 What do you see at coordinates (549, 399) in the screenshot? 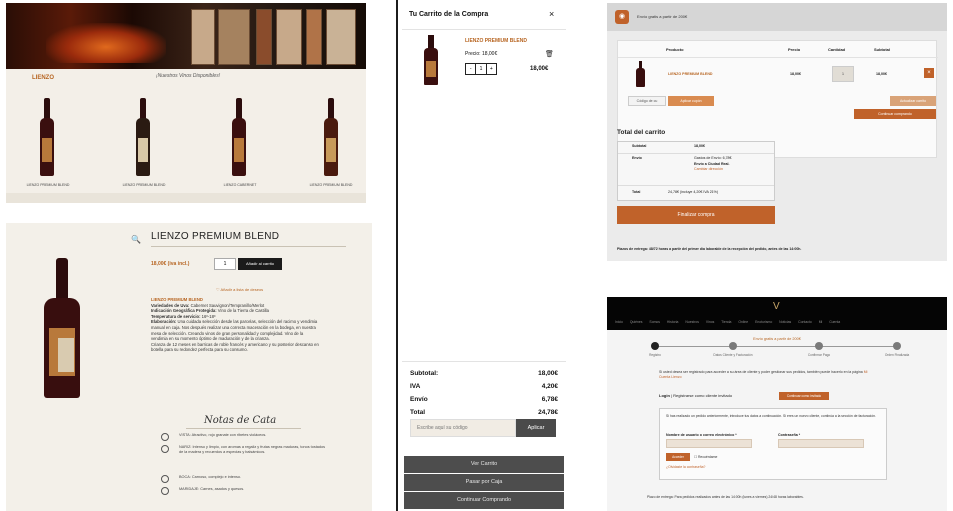
I see `shipping-value: 6,78€` at bounding box center [549, 399].